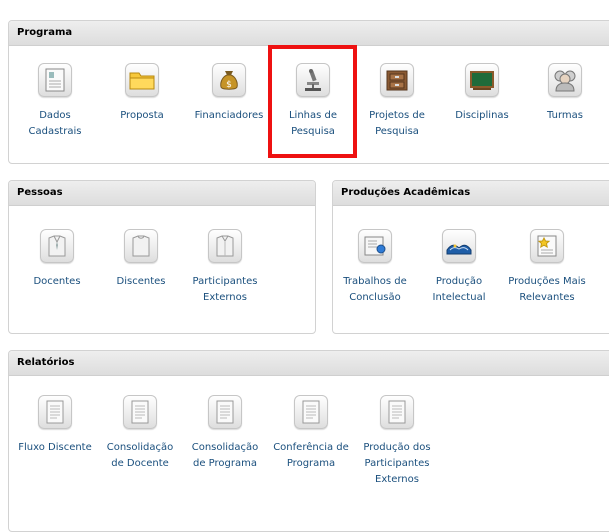 This screenshot has width=609, height=532. I want to click on teacher-icon, so click(57, 246).